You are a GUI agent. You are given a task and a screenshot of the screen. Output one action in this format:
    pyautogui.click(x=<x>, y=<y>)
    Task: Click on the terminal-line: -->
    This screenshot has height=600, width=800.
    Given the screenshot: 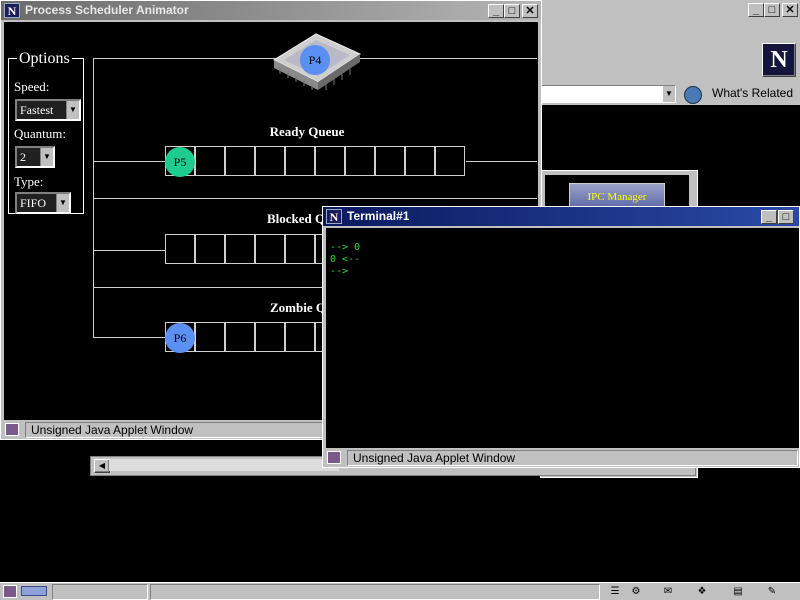 What is the action you would take?
    pyautogui.click(x=339, y=271)
    